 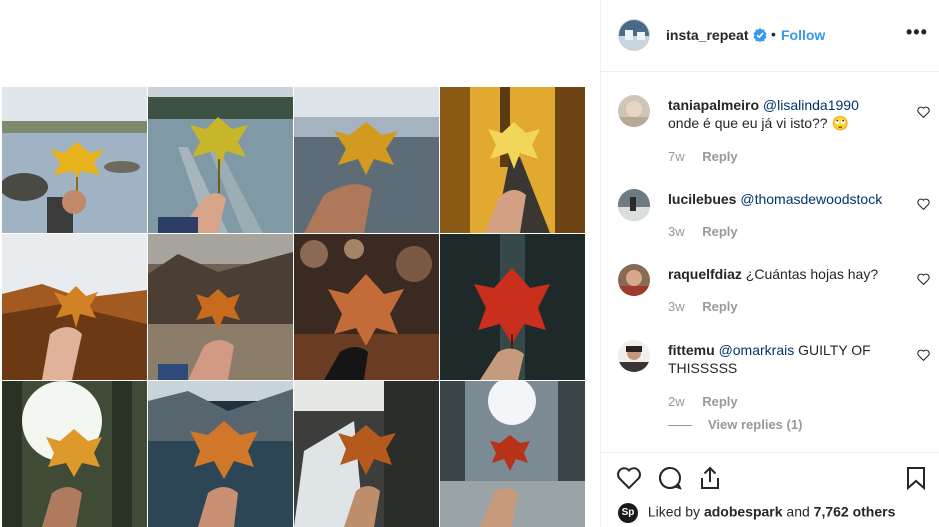 What do you see at coordinates (680, 426) in the screenshot?
I see `divider` at bounding box center [680, 426].